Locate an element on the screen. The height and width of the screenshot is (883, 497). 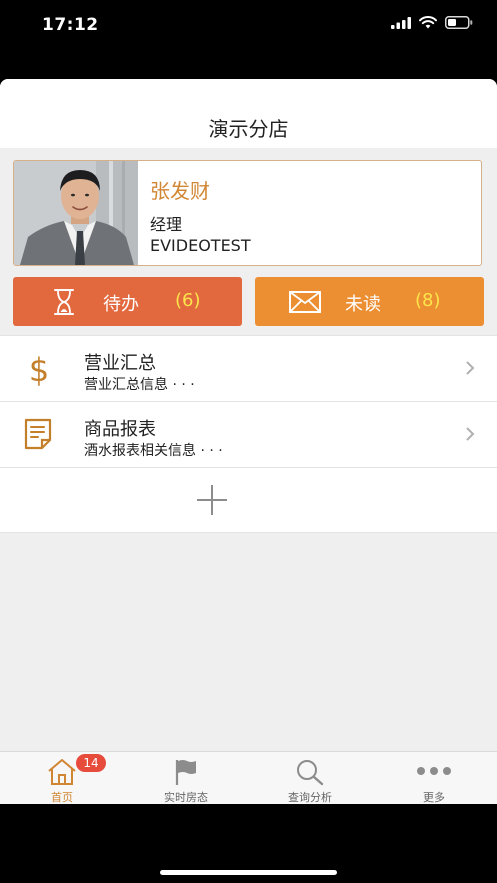
profile-store: EVIDEOTEST is located at coordinates (200, 245).